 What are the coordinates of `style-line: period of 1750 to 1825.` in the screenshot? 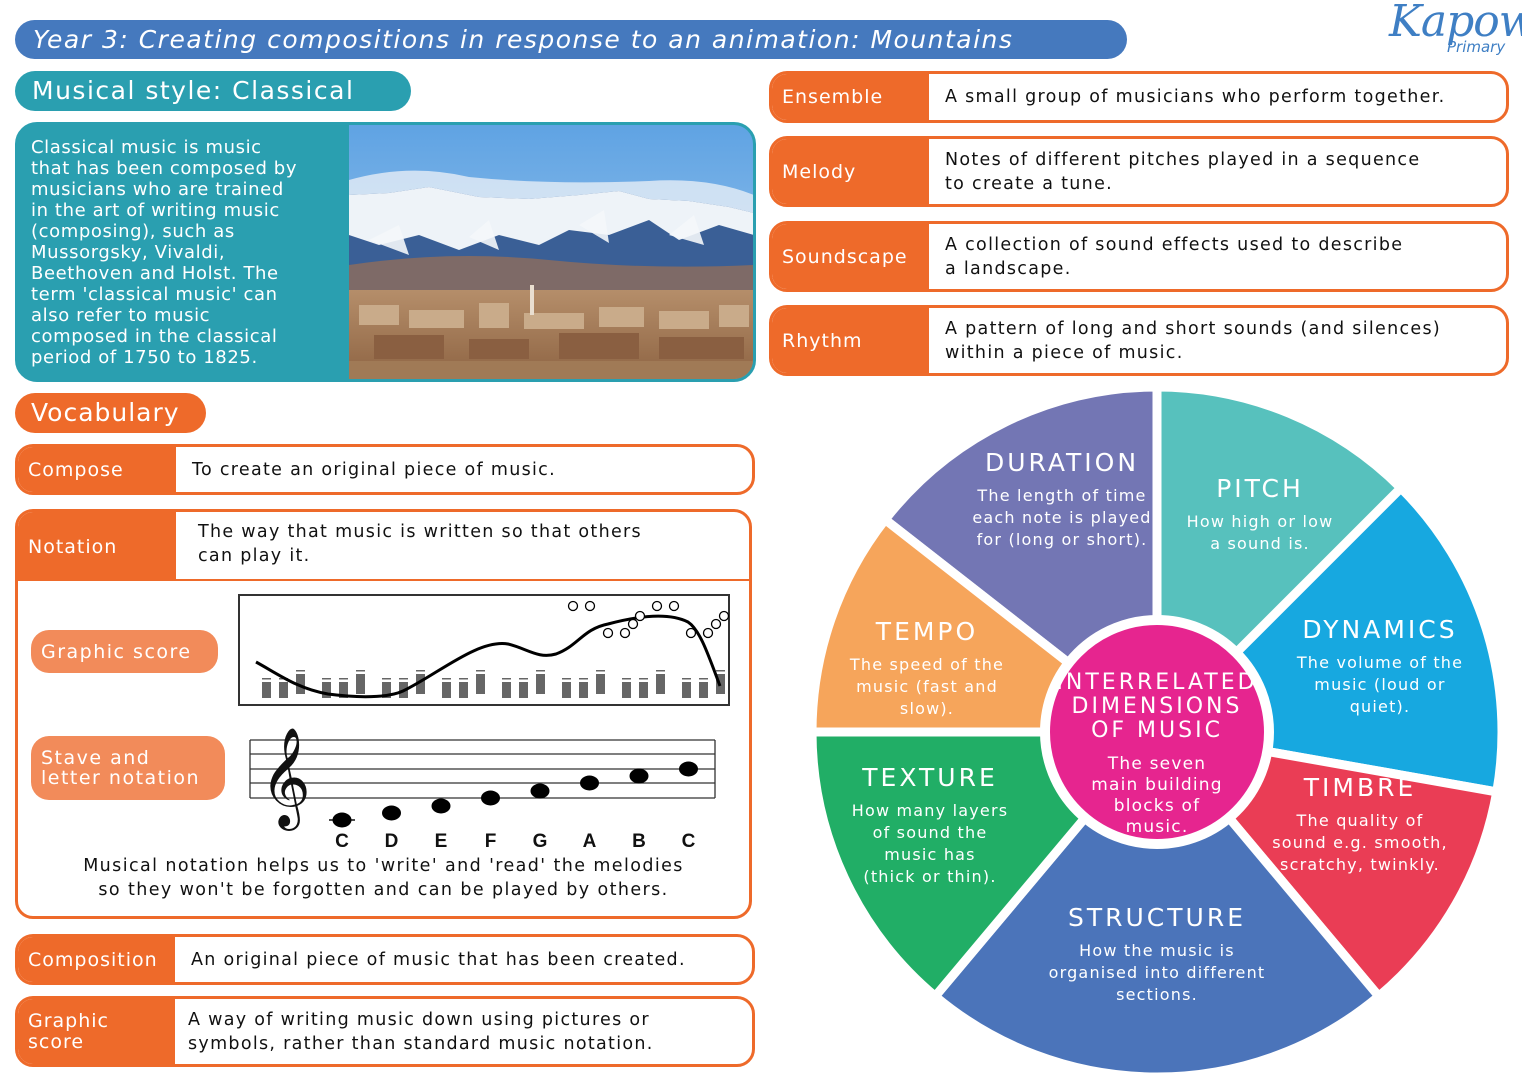 It's located at (144, 357).